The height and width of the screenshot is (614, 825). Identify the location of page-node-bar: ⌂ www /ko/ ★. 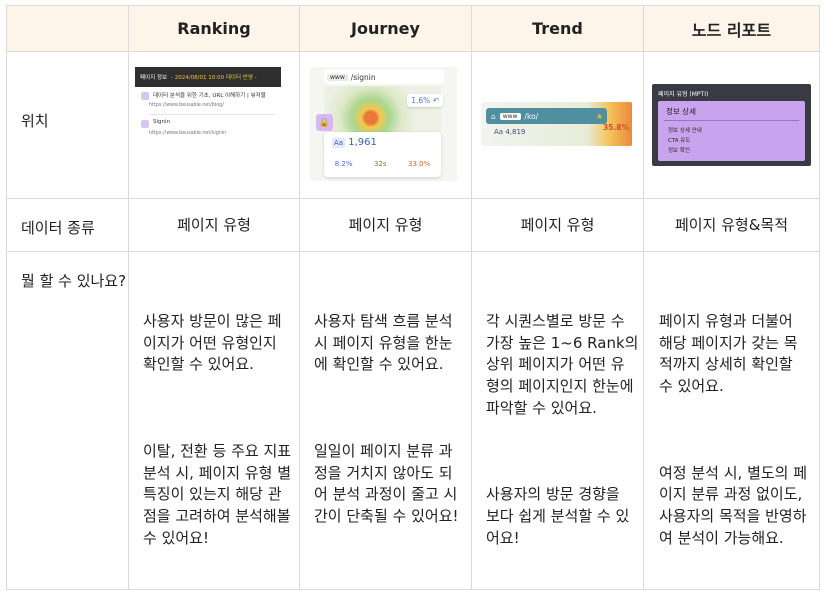
(546, 116).